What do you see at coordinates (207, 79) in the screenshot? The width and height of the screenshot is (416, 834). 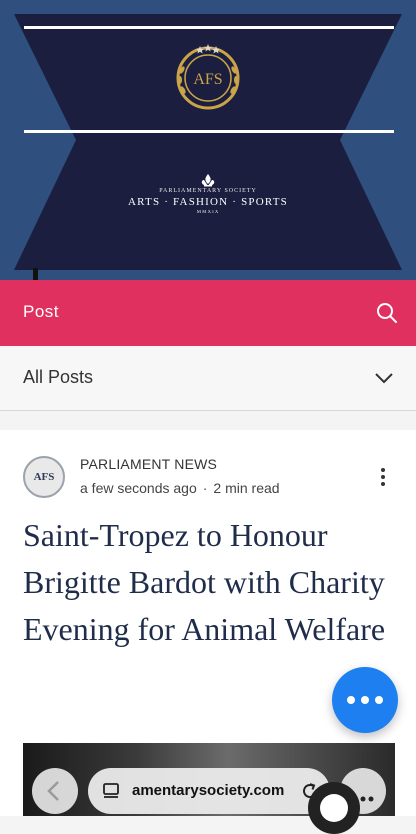 I see `svg-text: AFS` at bounding box center [207, 79].